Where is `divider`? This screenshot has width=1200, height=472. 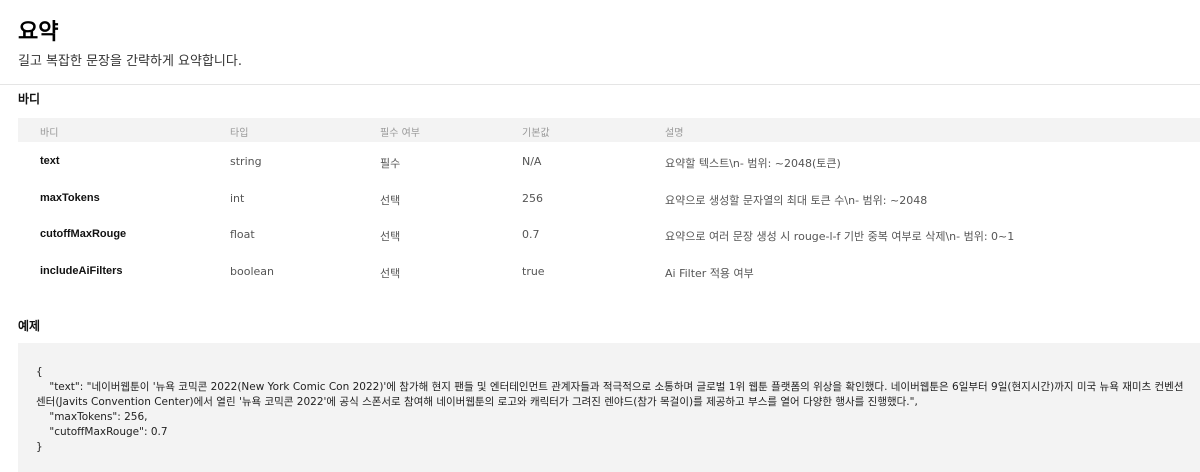
divider is located at coordinates (600, 84).